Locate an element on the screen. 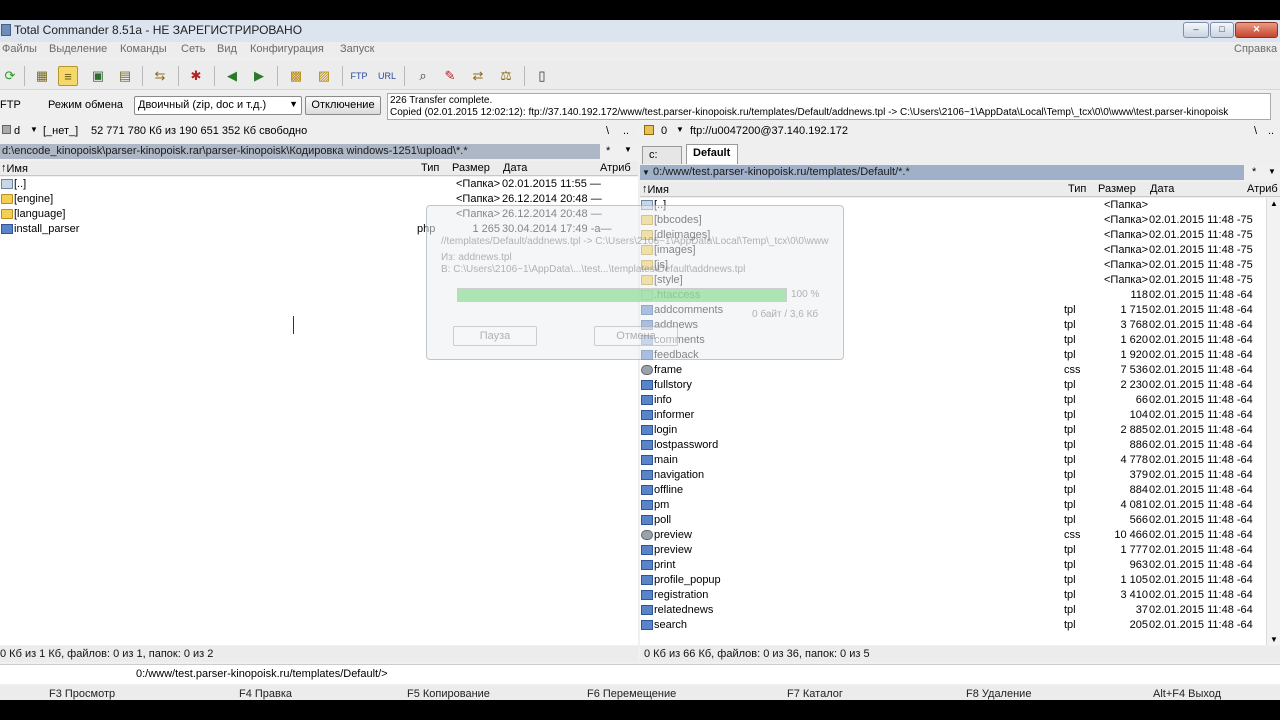  right-scrollbar: ▲ ▼ is located at coordinates (1273, 421).